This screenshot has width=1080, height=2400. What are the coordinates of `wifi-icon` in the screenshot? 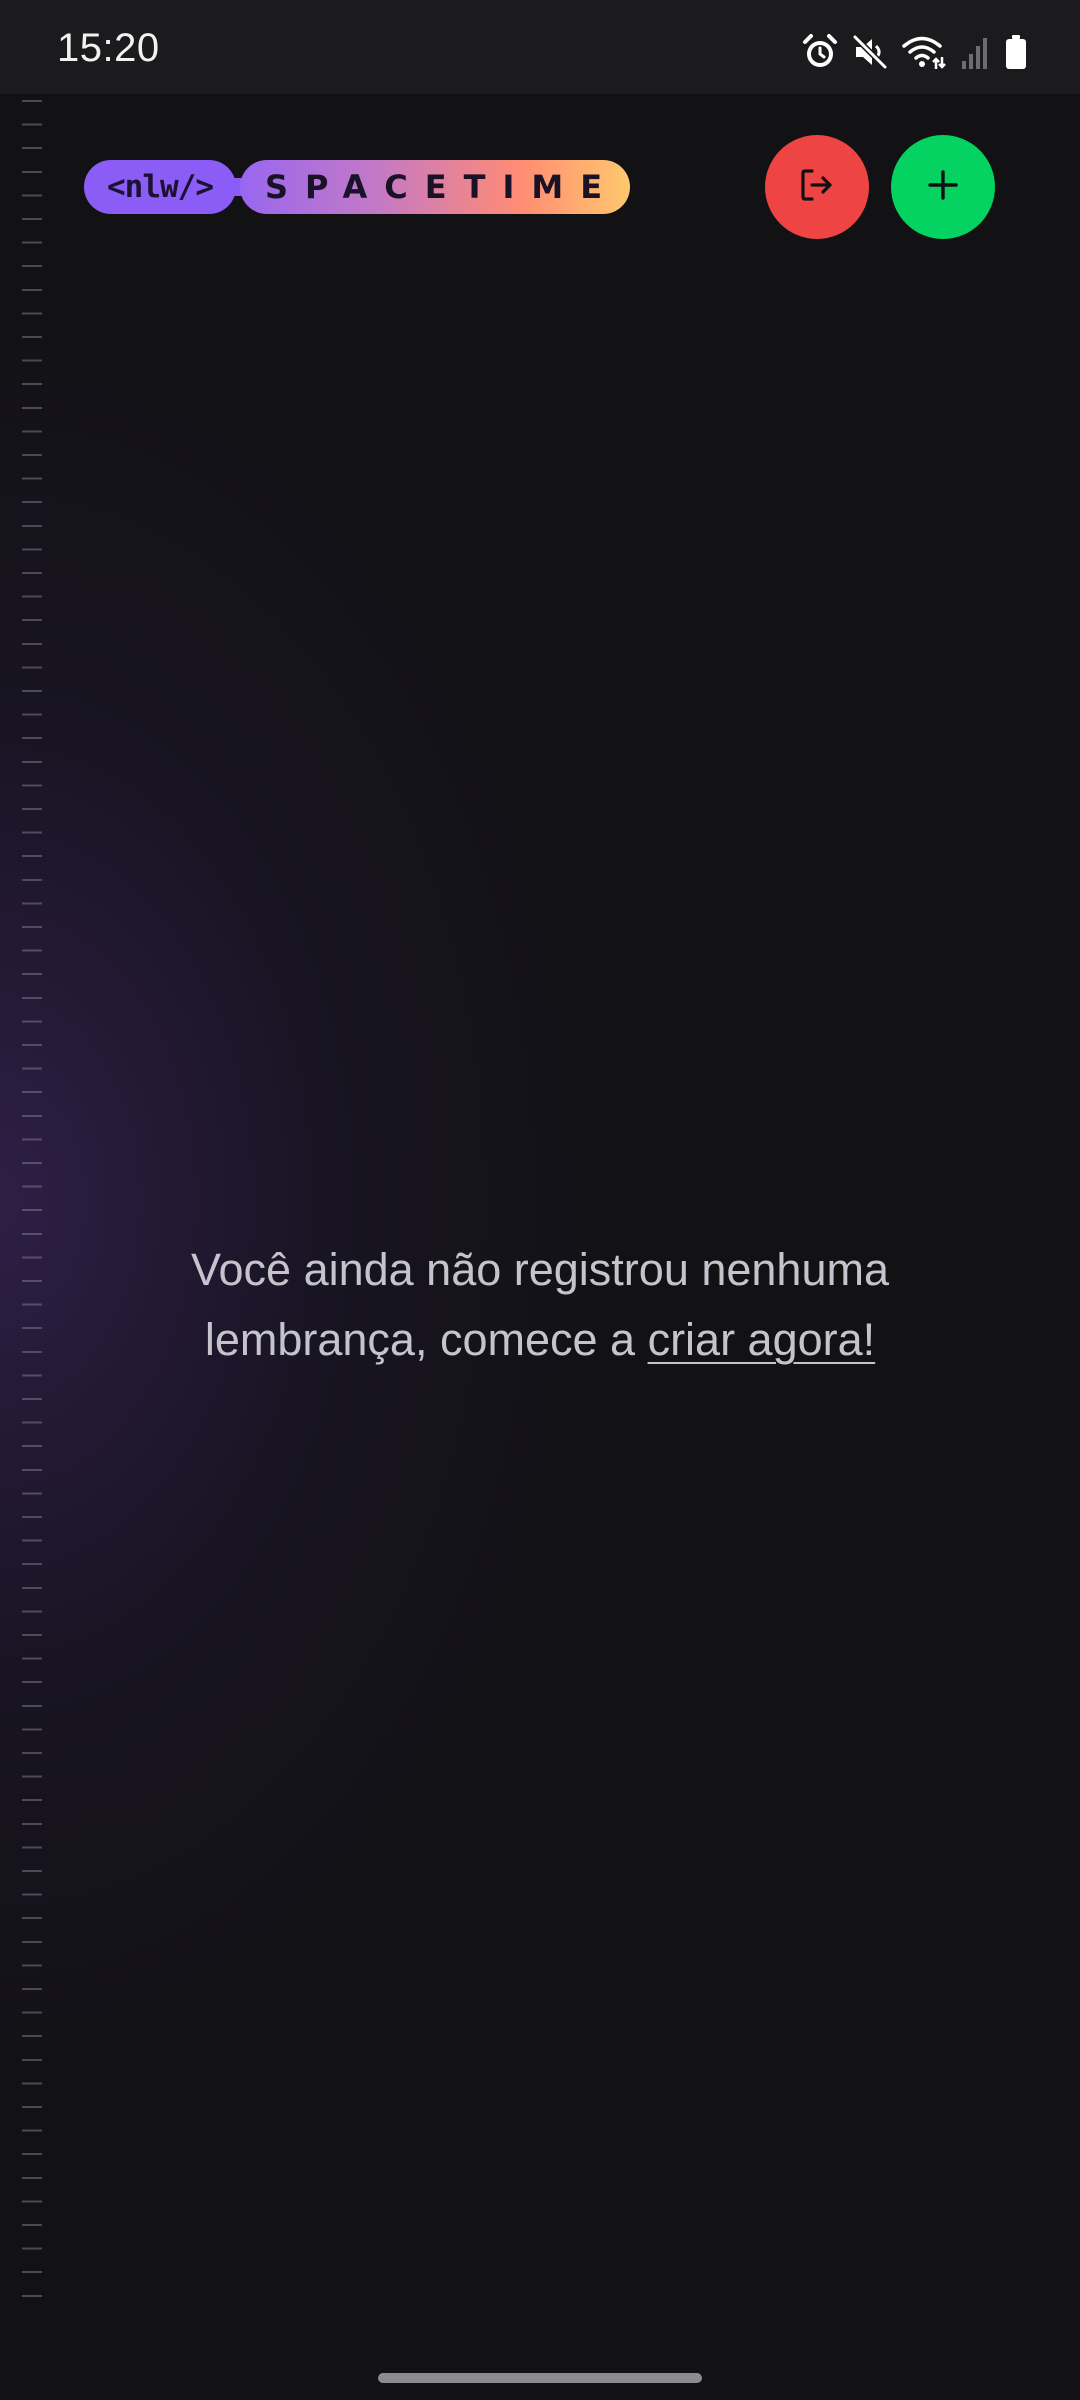 It's located at (924, 52).